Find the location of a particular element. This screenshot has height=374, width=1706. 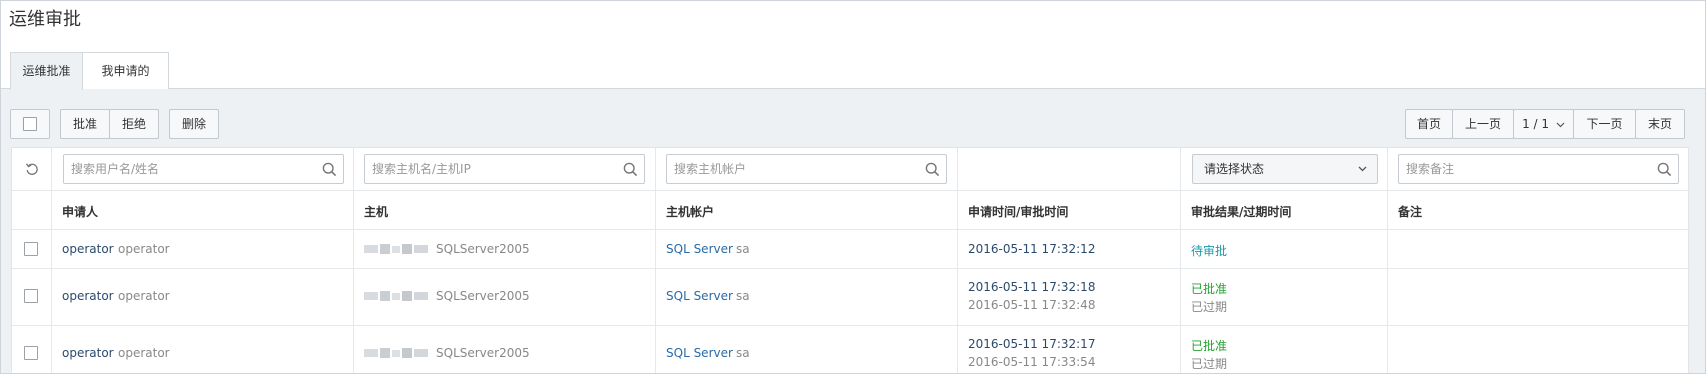

row-approve-time: 2016-05-11 17:33:54 is located at coordinates (1032, 362).